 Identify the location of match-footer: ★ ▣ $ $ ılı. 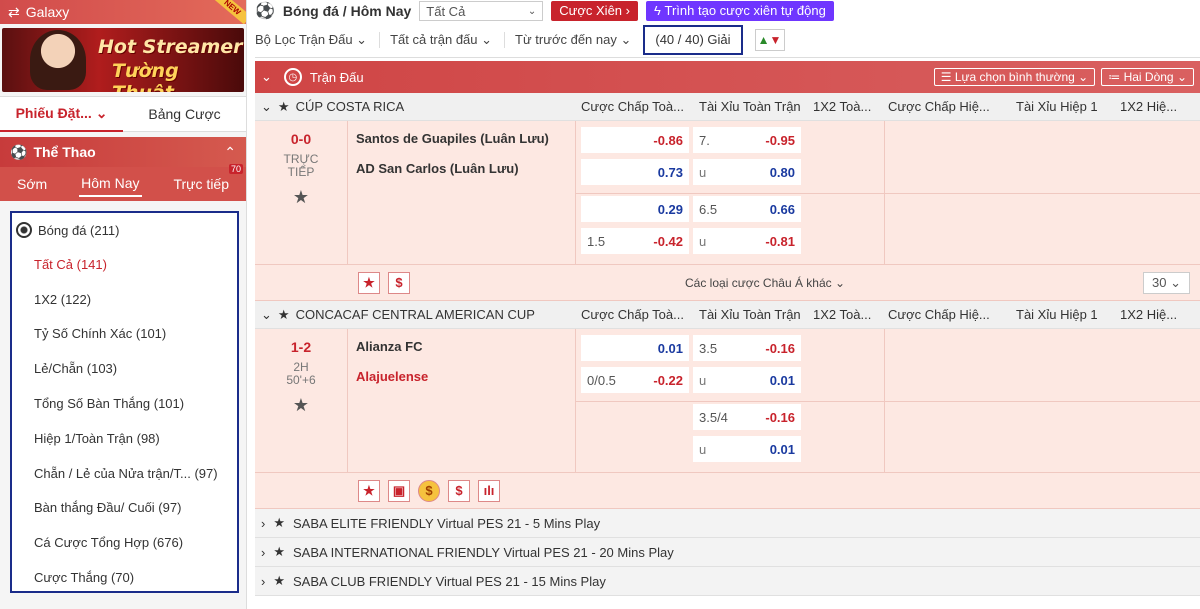
(727, 491).